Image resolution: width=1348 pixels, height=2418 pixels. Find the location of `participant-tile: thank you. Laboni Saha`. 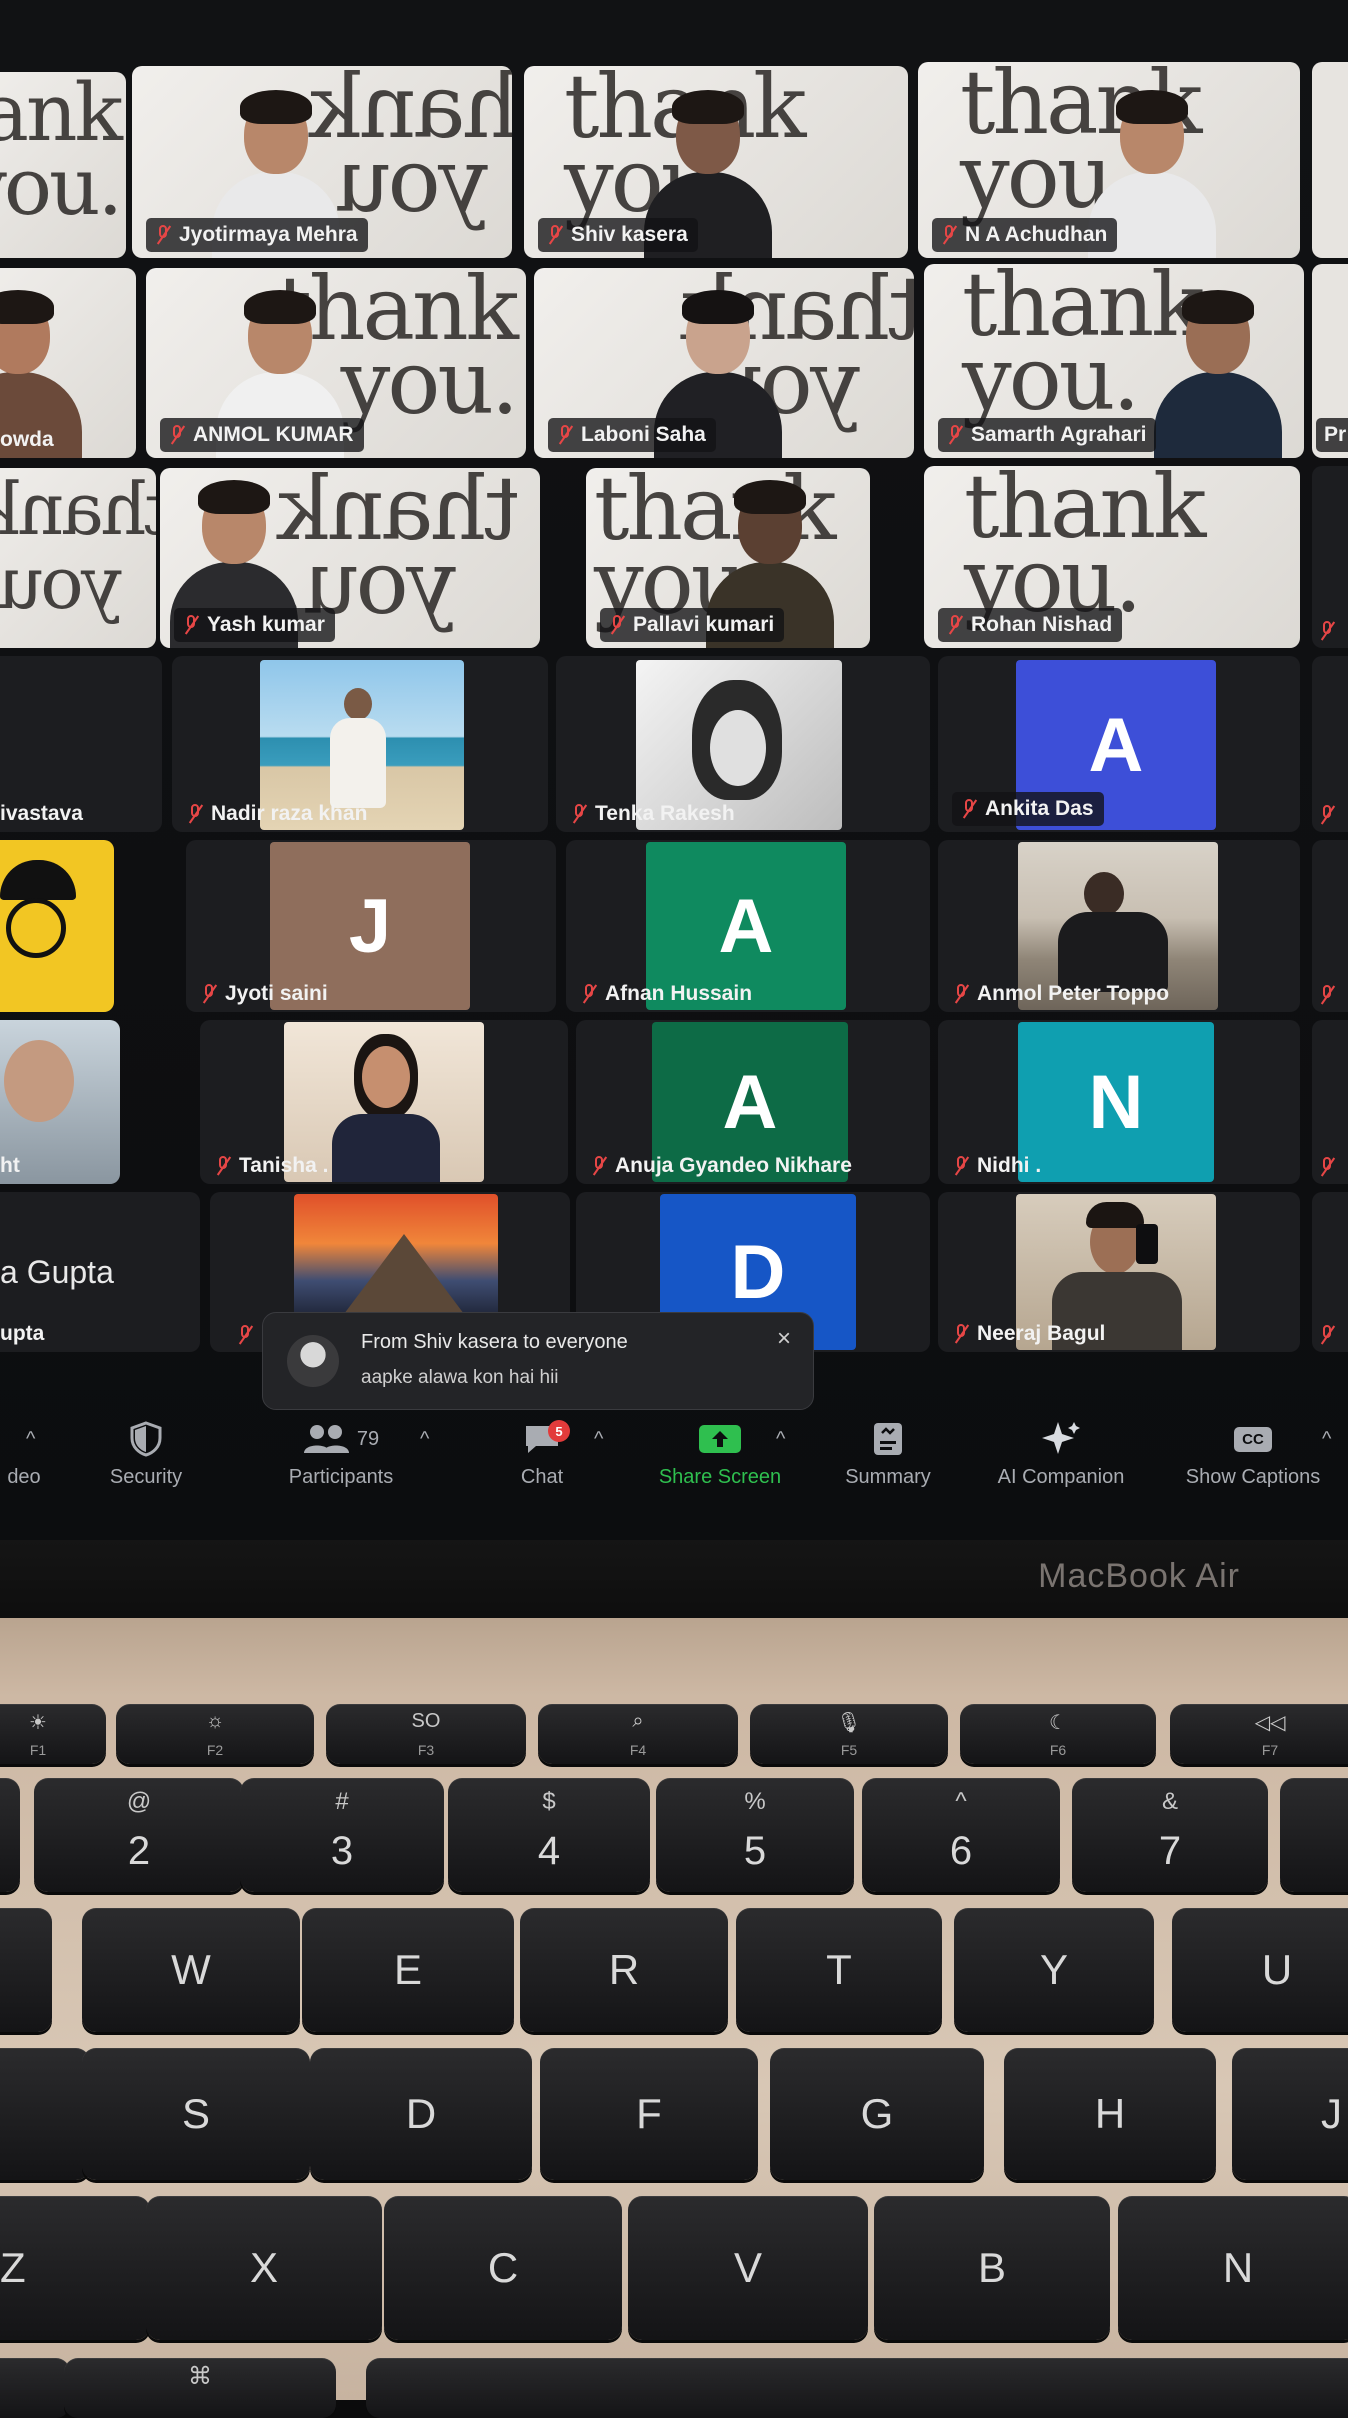

participant-tile: thank you. Laboni Saha is located at coordinates (724, 363).